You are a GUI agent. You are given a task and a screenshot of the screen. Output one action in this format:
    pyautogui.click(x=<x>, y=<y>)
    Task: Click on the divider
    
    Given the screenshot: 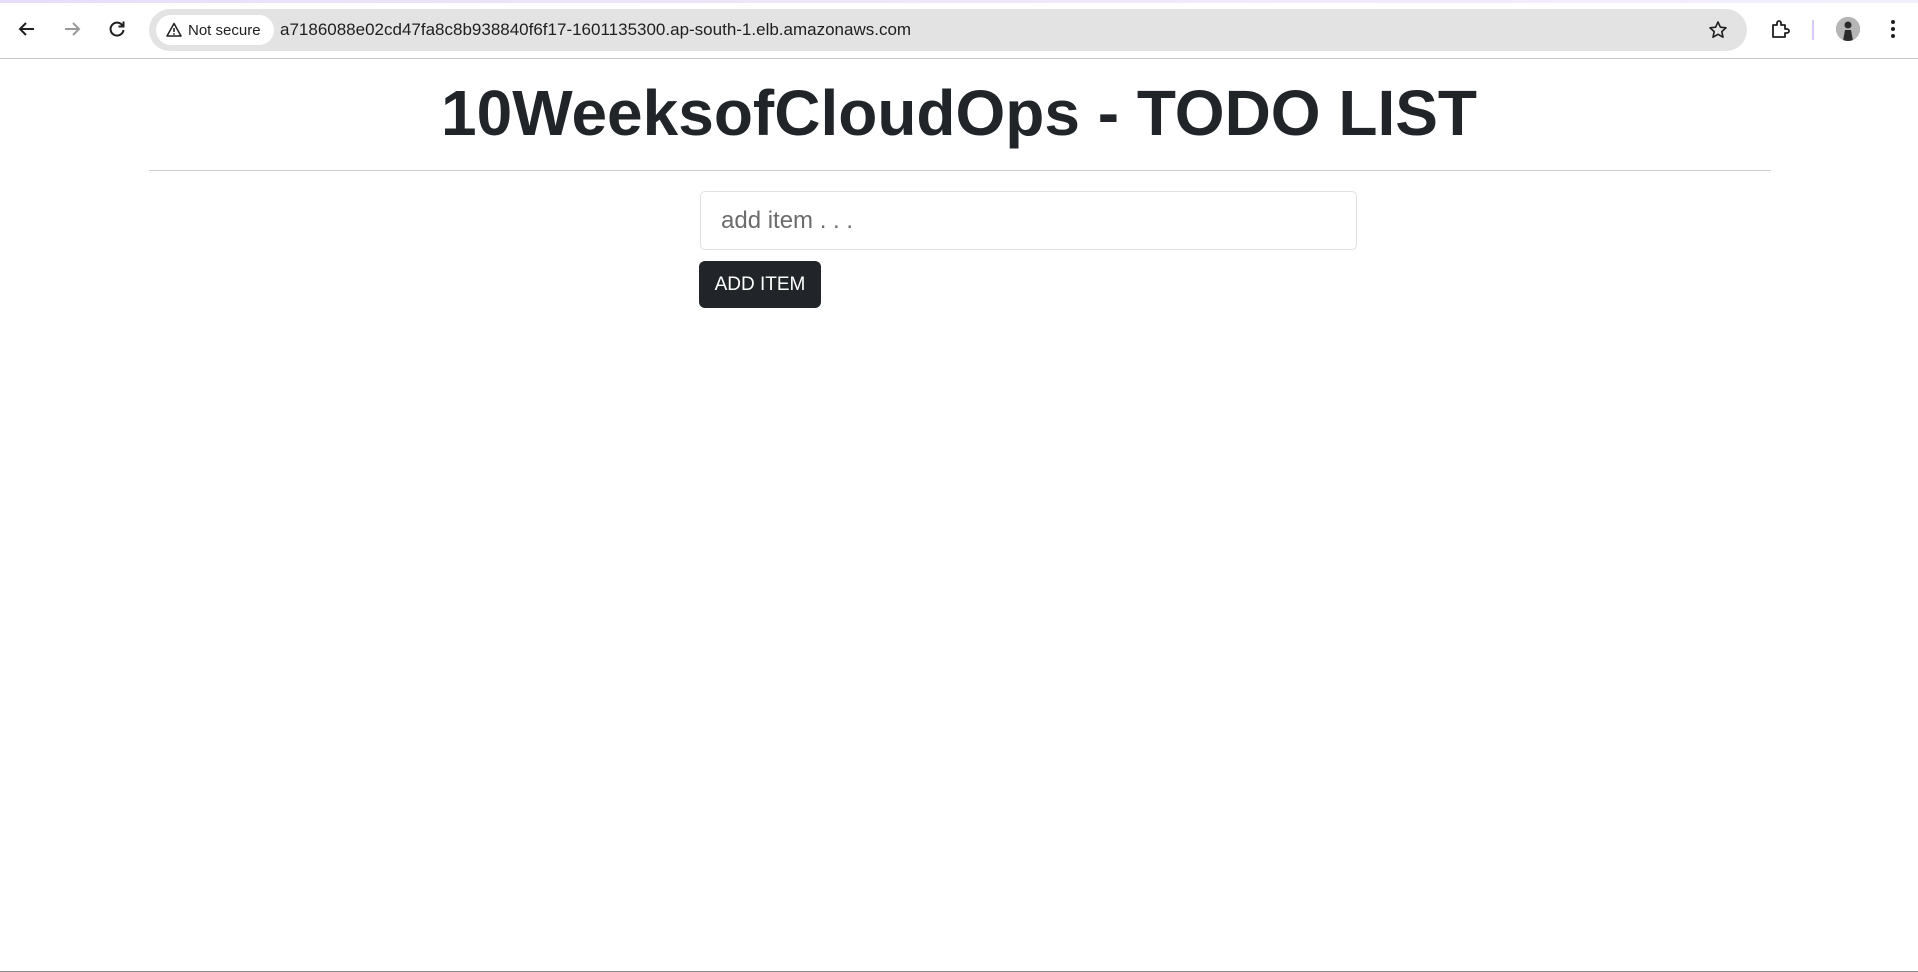 What is the action you would take?
    pyautogui.click(x=960, y=170)
    